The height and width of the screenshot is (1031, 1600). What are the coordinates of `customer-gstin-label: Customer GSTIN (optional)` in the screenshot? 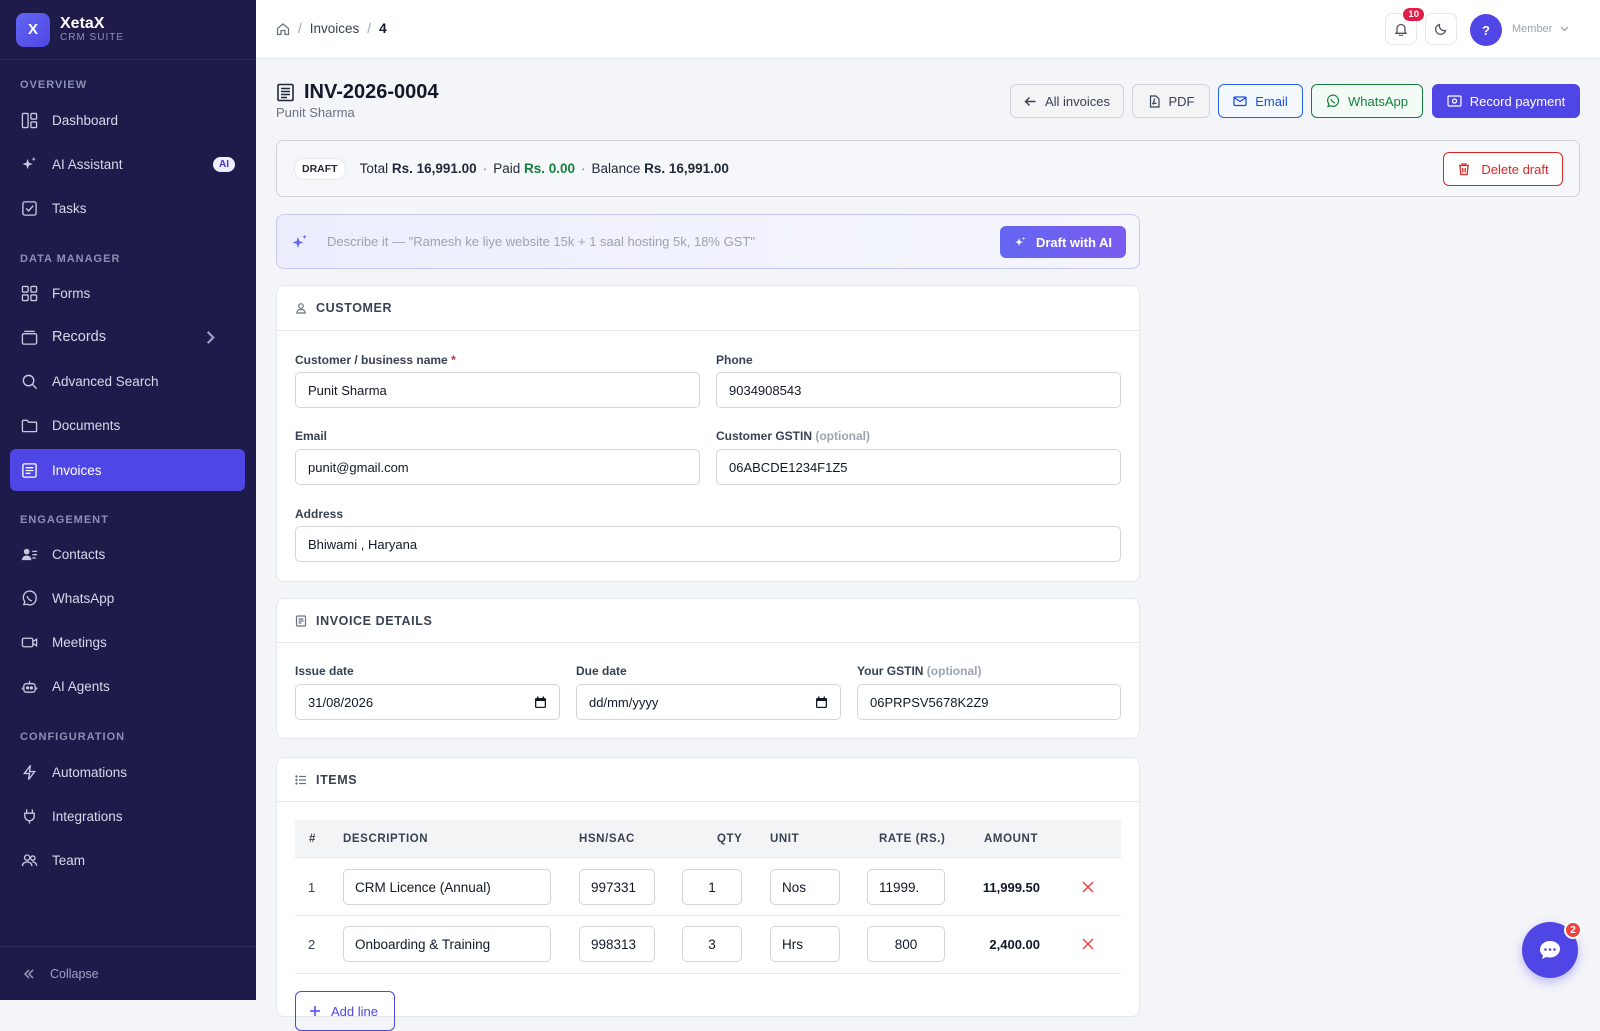 It's located at (793, 436).